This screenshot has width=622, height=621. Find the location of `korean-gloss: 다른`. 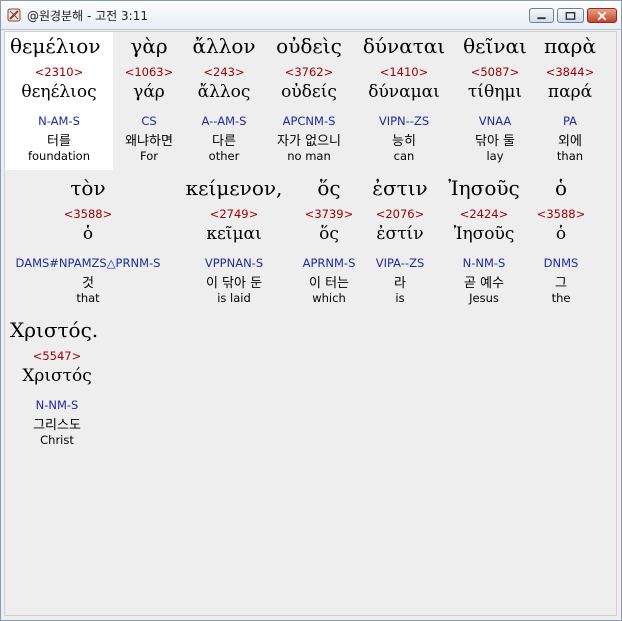

korean-gloss: 다른 is located at coordinates (224, 141).